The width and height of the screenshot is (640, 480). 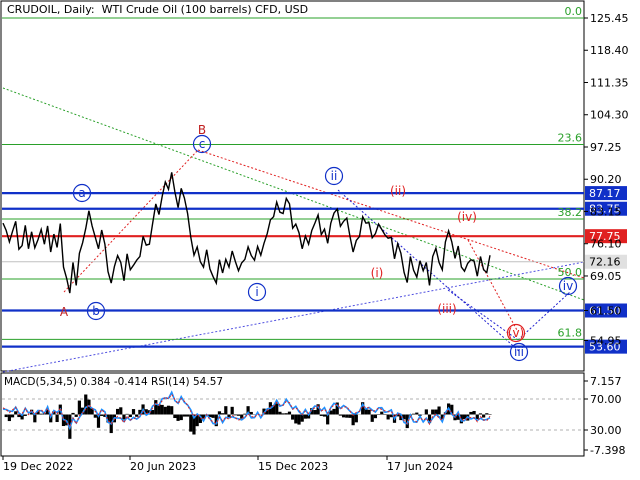 I want to click on macd-label: MACD(5,34,5), so click(x=41, y=382).